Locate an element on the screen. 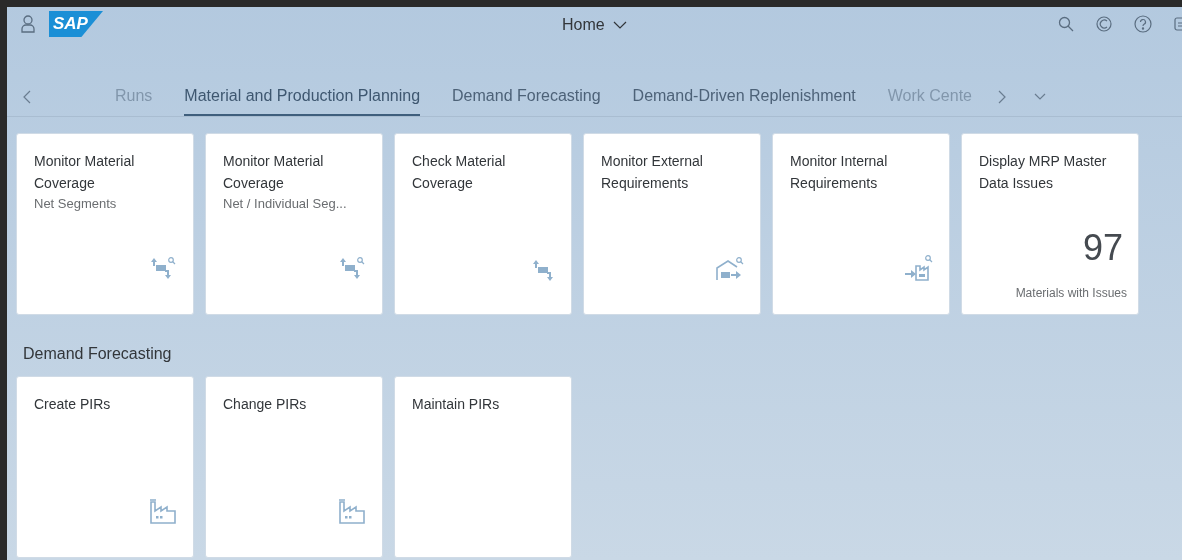  tile-title: Check Material Coverage is located at coordinates (459, 172).